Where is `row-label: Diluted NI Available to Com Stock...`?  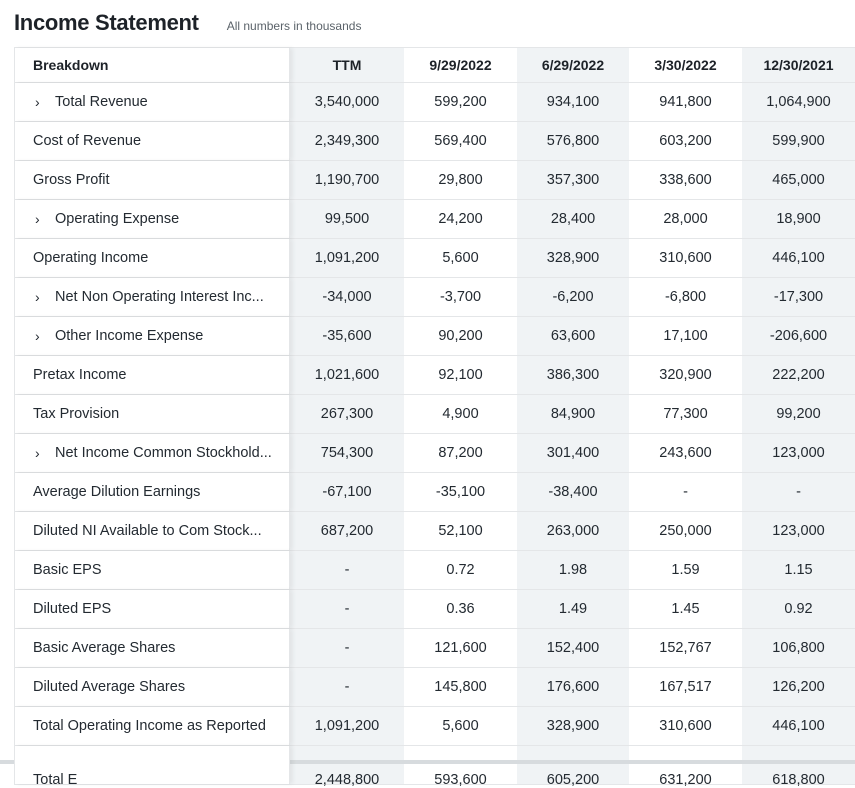
row-label: Diluted NI Available to Com Stock... is located at coordinates (152, 531).